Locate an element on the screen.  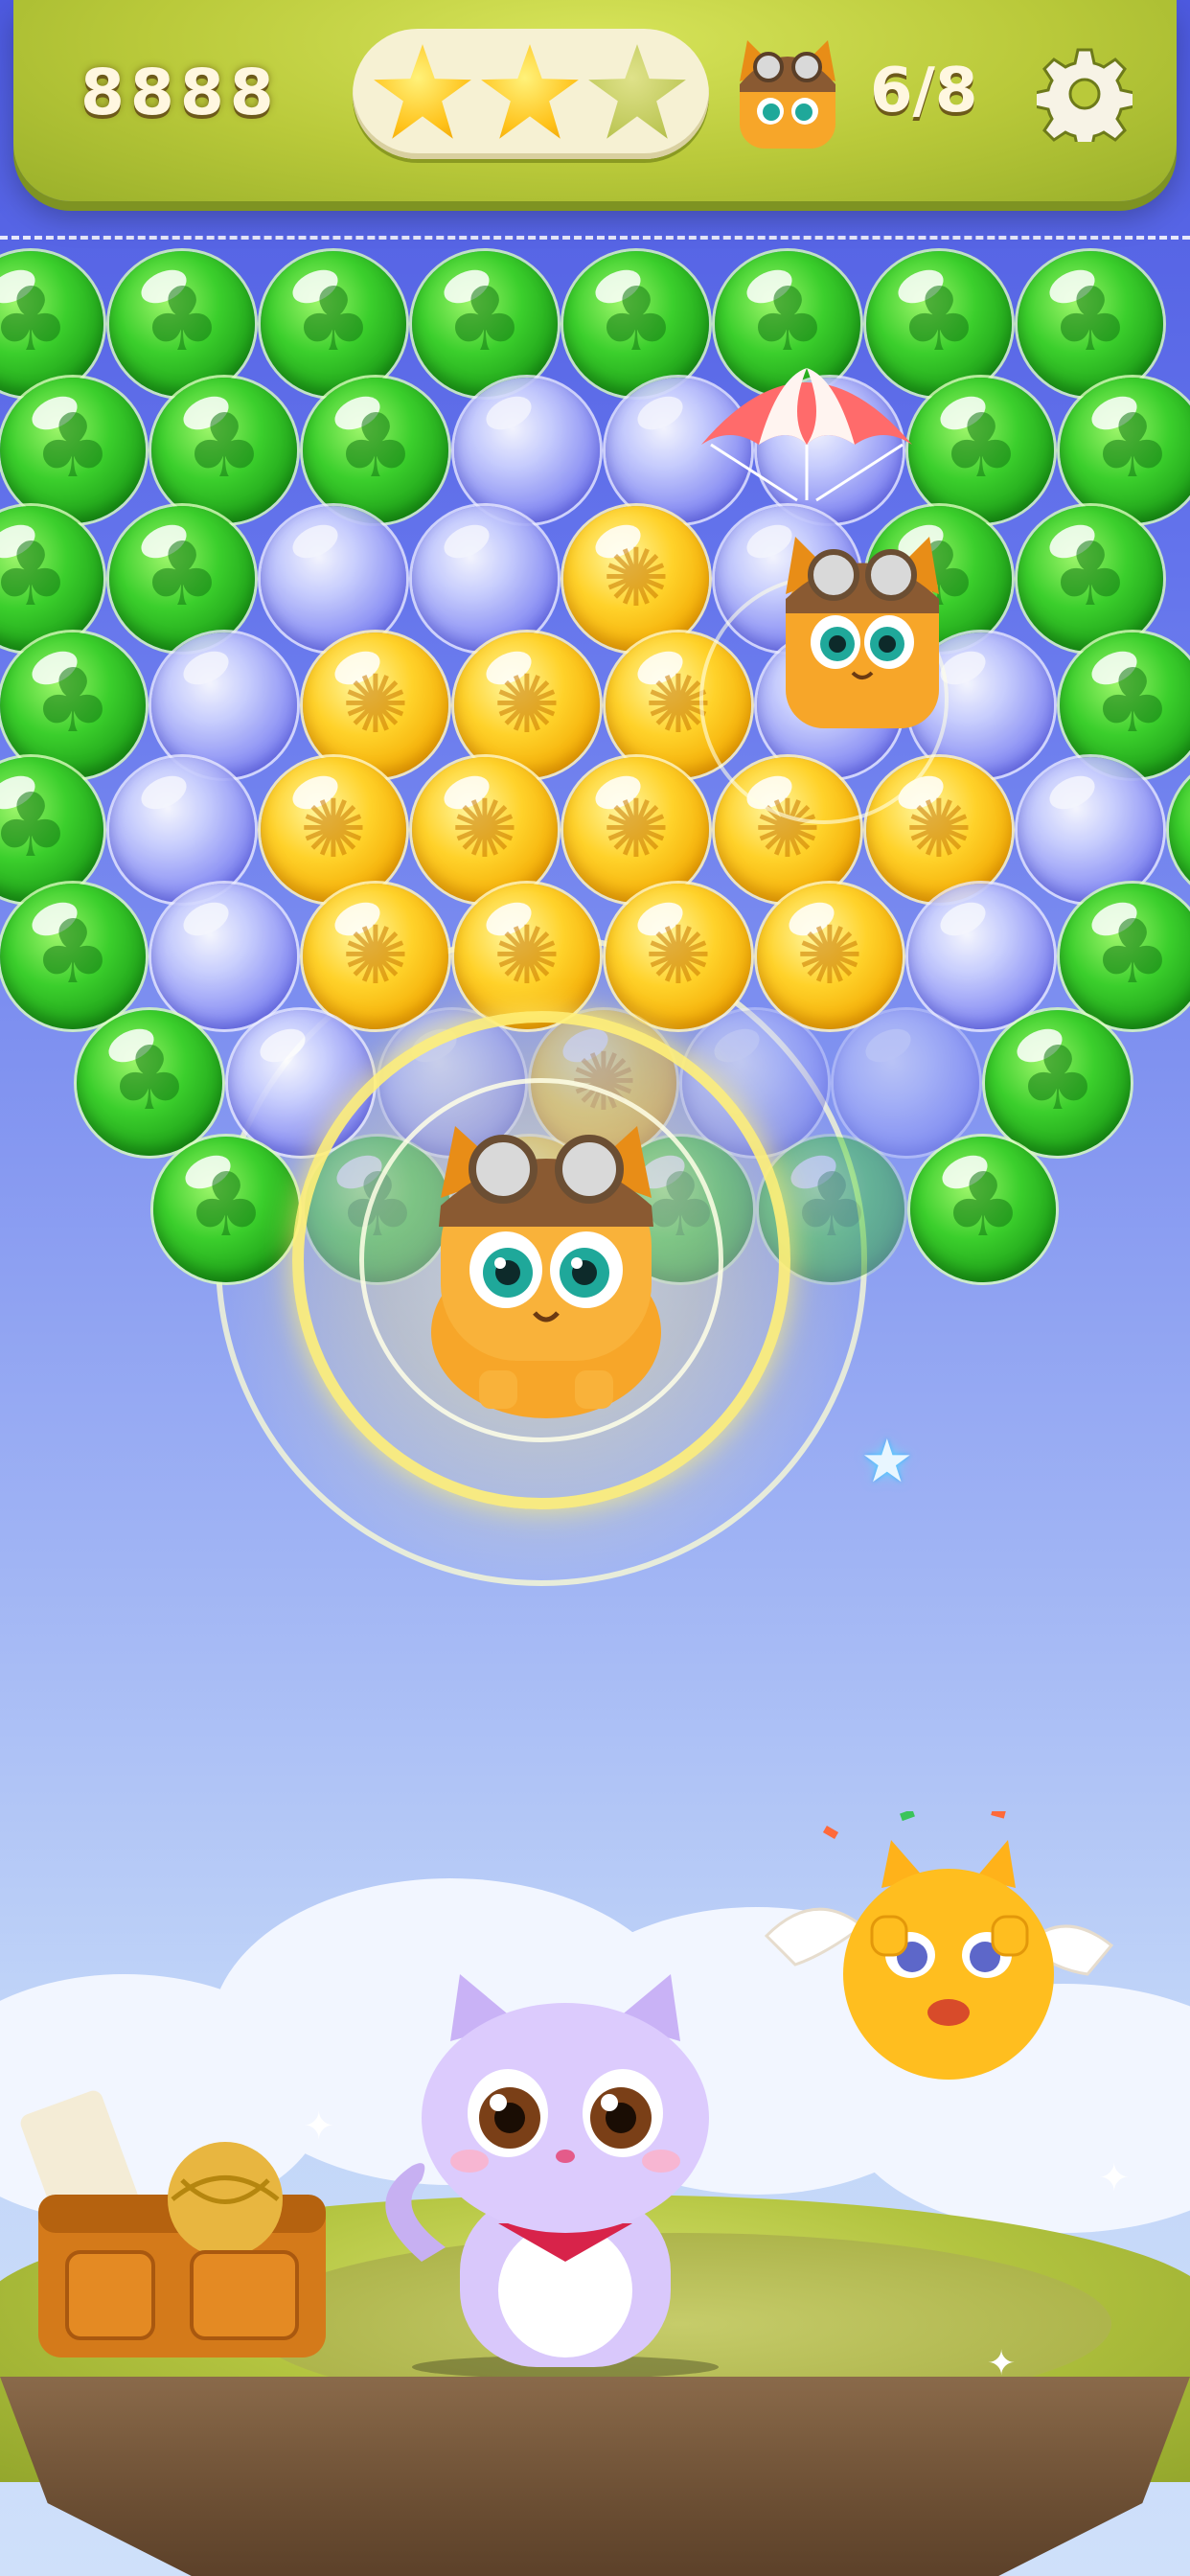
rescue-progress: 6/8 is located at coordinates (924, 91).